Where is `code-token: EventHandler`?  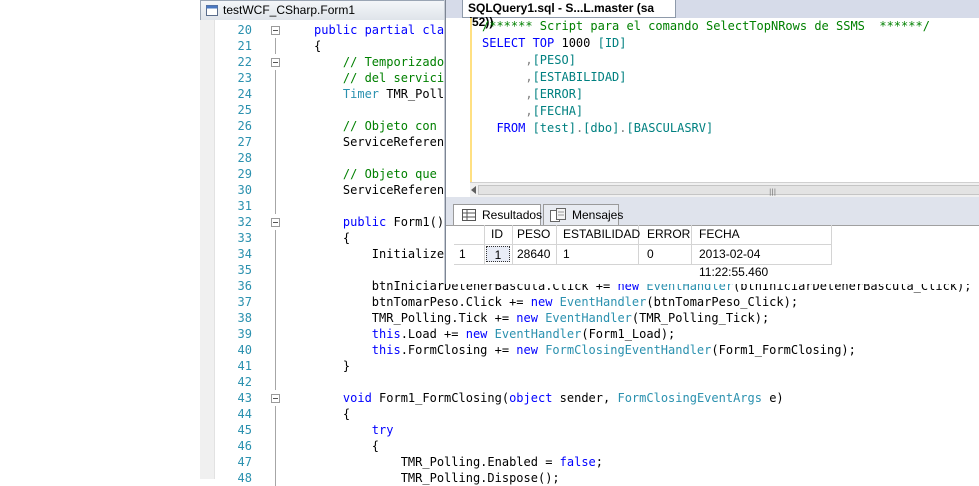
code-token: EventHandler is located at coordinates (588, 318).